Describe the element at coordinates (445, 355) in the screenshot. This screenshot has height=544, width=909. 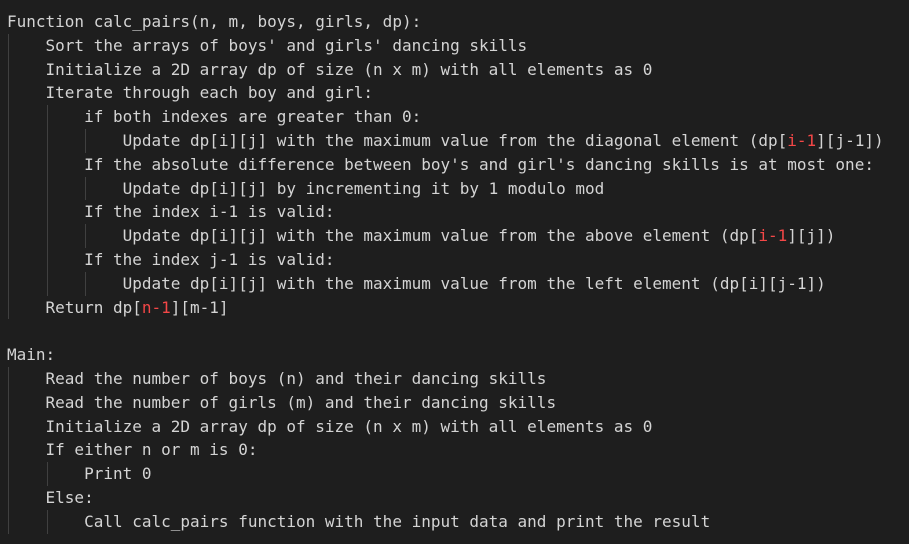
I see `code-line: Main:` at that location.